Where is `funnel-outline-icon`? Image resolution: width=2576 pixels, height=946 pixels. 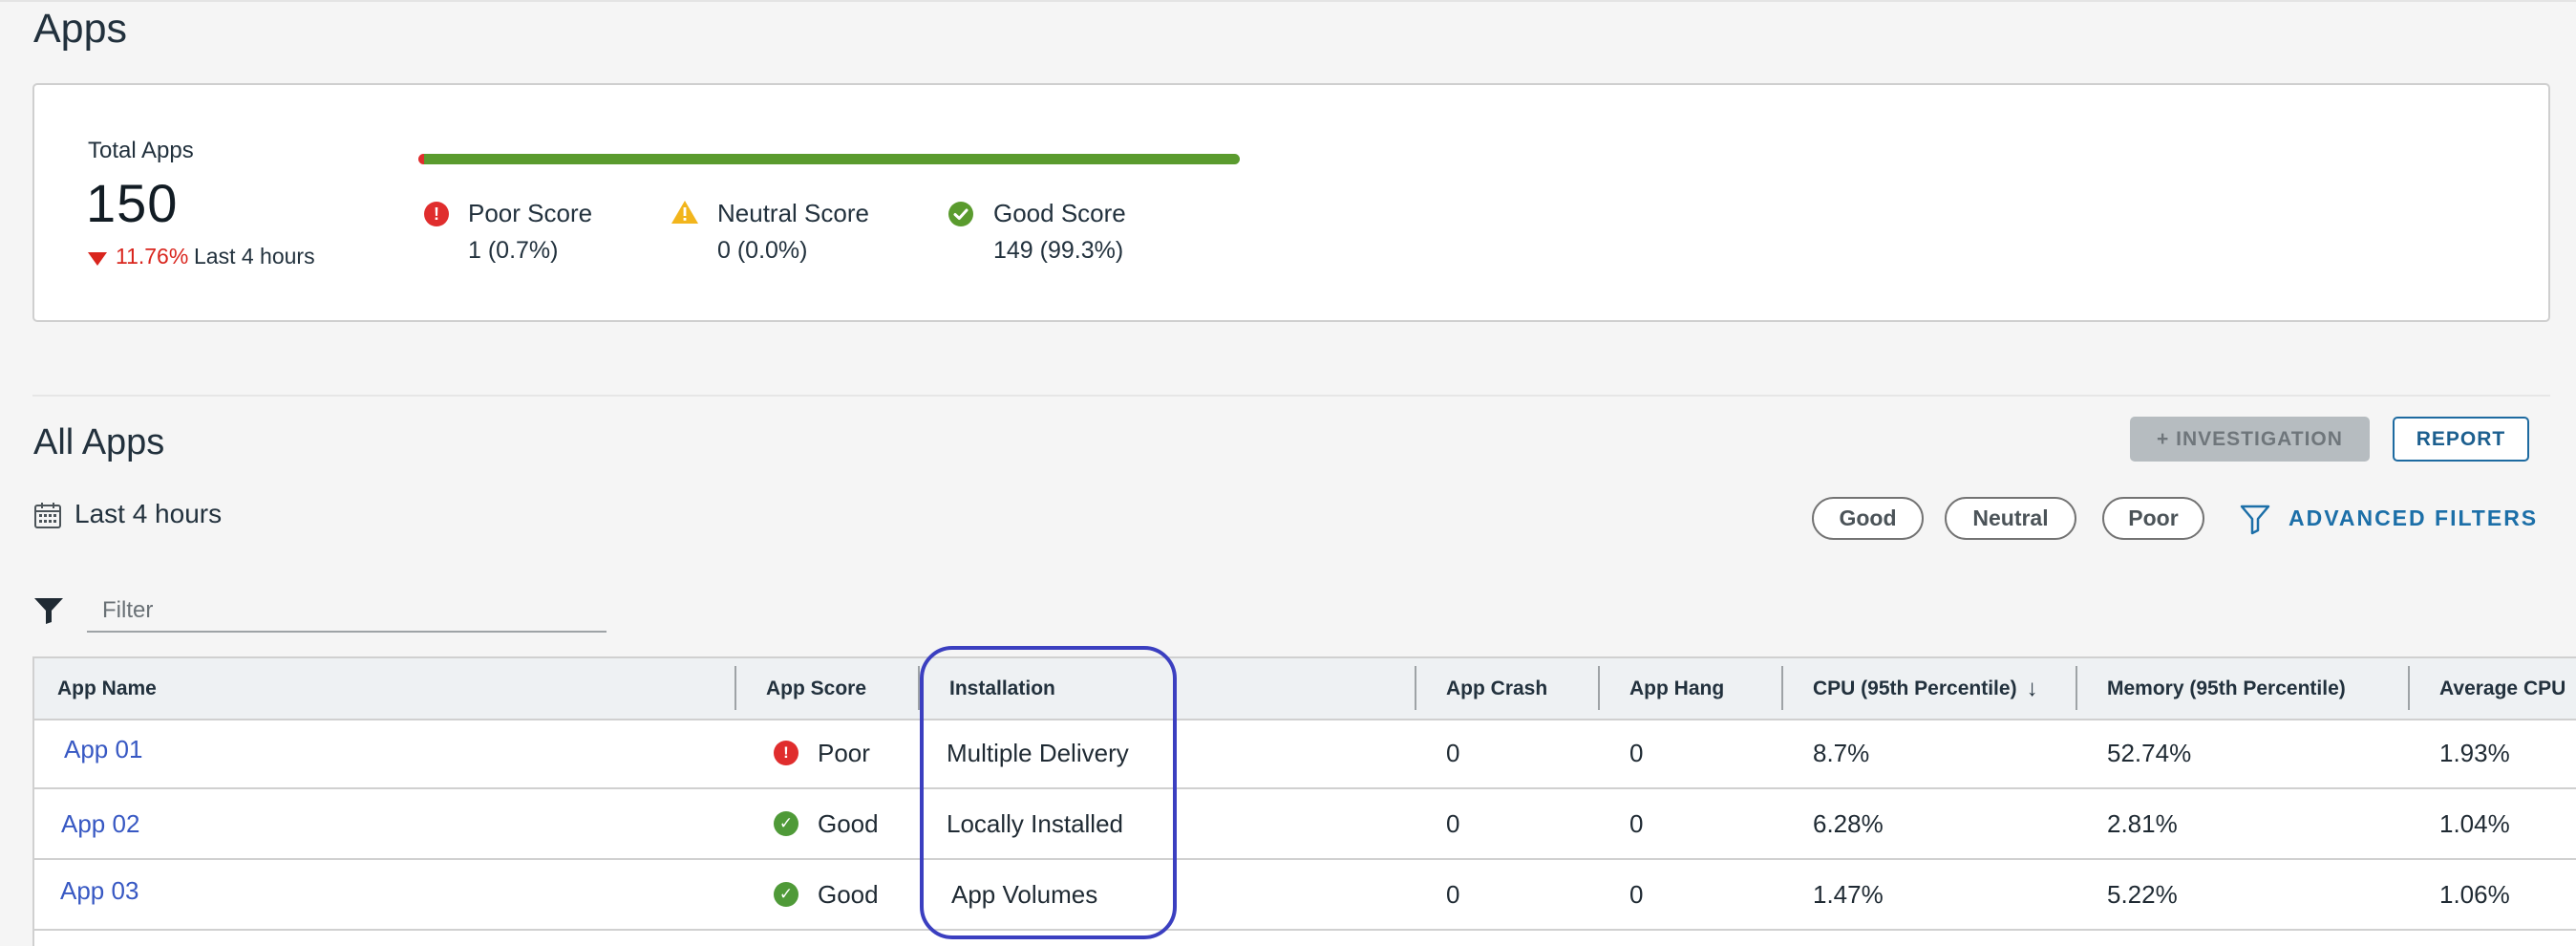 funnel-outline-icon is located at coordinates (2255, 522).